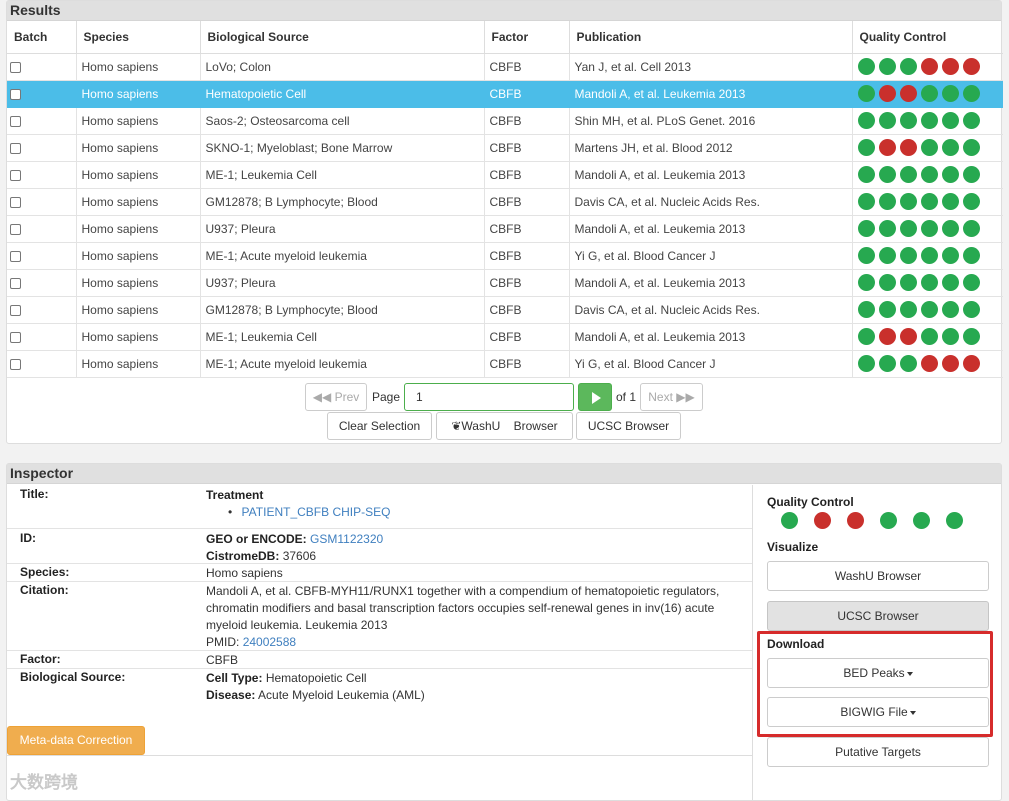 The width and height of the screenshot is (1009, 801). What do you see at coordinates (342, 202) in the screenshot?
I see `biological-source-cell: GM12878; B Lymphocyte; Blood` at bounding box center [342, 202].